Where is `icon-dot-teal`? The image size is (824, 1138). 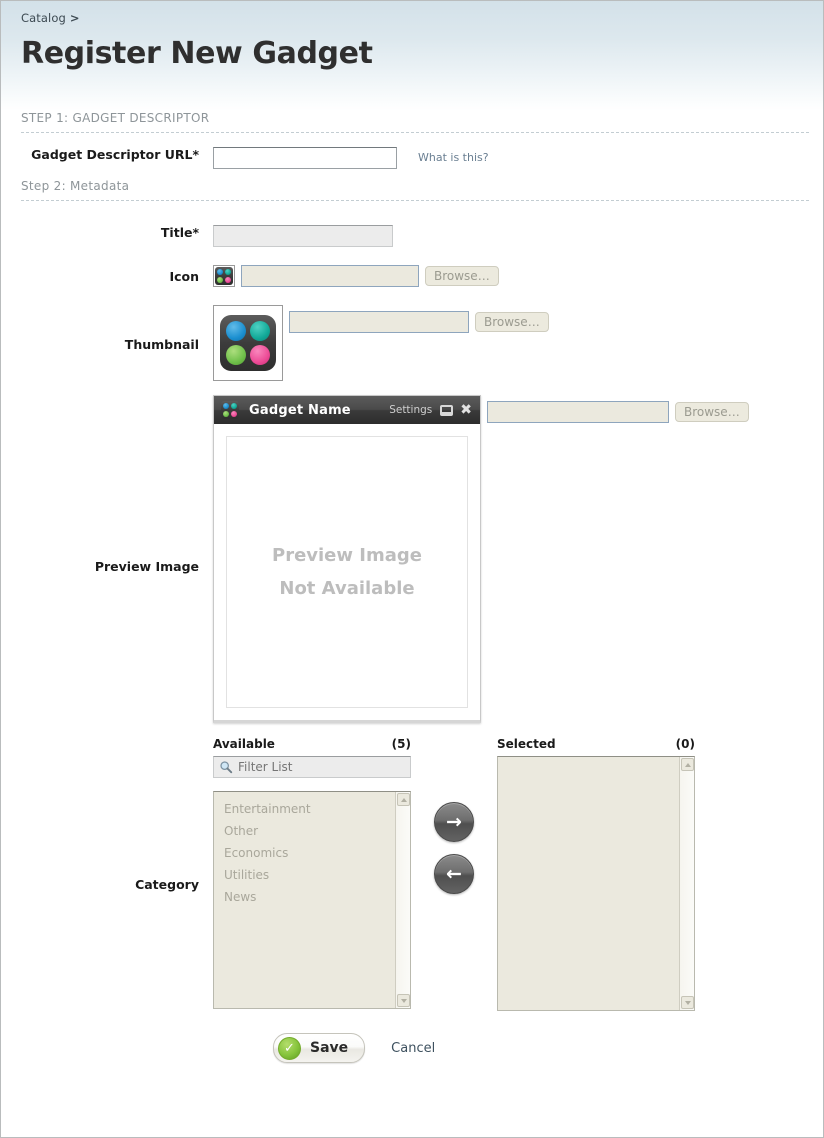
icon-dot-teal is located at coordinates (227, 272).